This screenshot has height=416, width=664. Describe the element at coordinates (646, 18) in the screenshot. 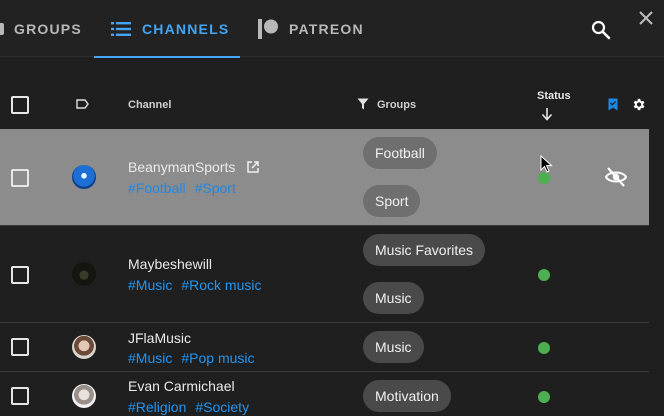

I see `close-icon` at that location.